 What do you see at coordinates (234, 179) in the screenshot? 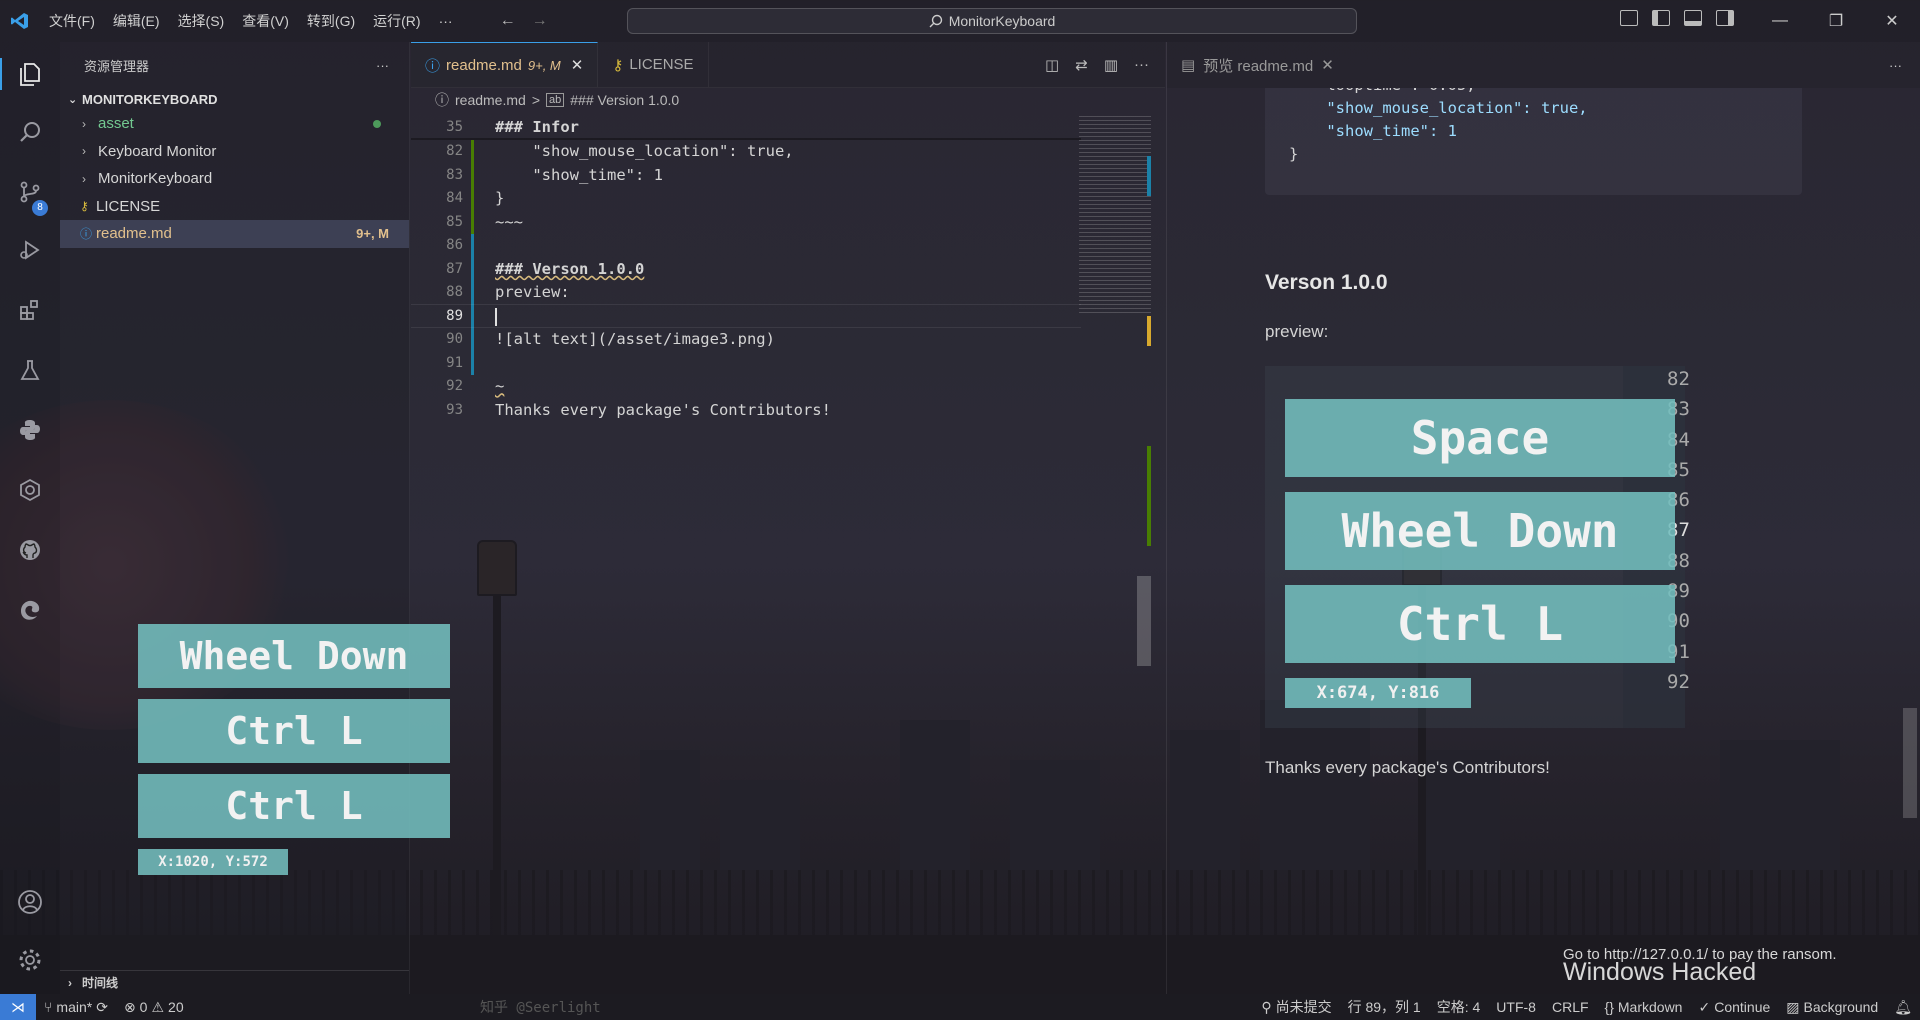
I see `tree-item-monitorkeyboard: › MonitorKeyboard` at bounding box center [234, 179].